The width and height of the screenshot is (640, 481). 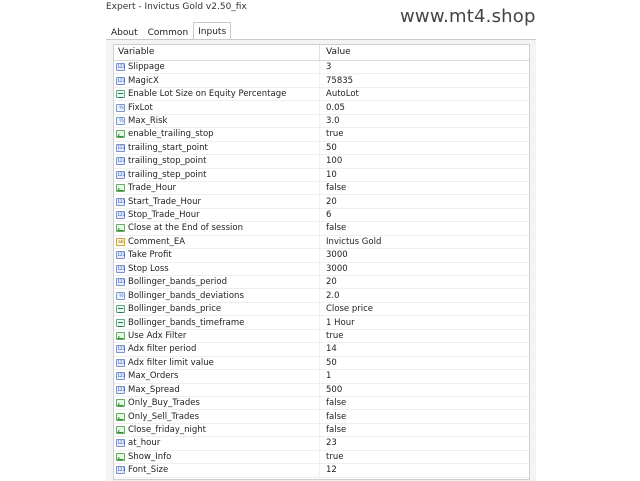 I want to click on variable-name: trailing_start_point, so click(x=168, y=147).